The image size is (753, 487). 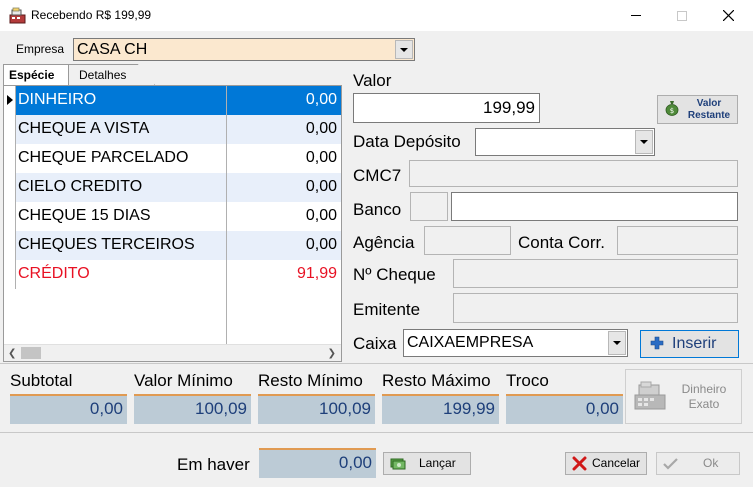 I want to click on emitente-field, so click(x=595, y=308).